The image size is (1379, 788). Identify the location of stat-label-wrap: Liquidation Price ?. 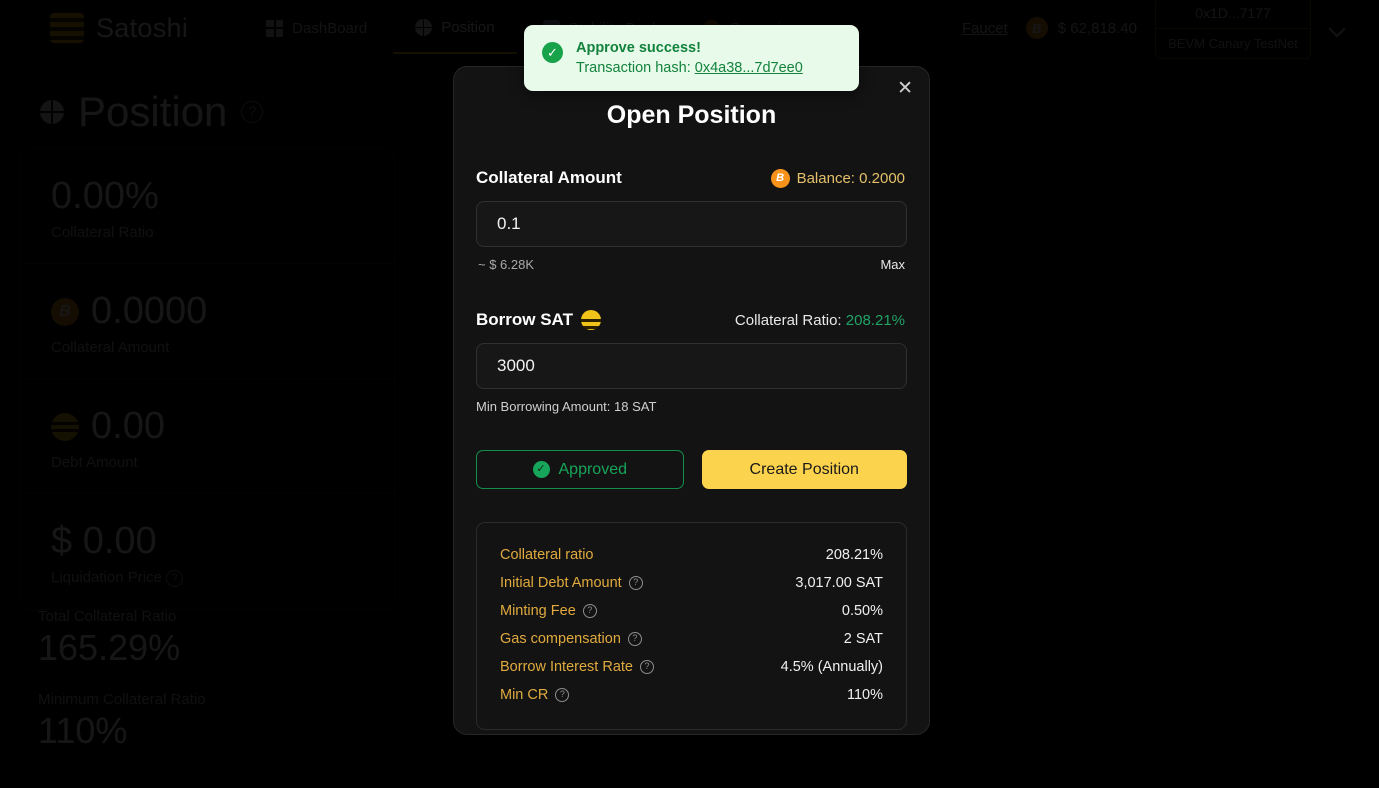
(207, 578).